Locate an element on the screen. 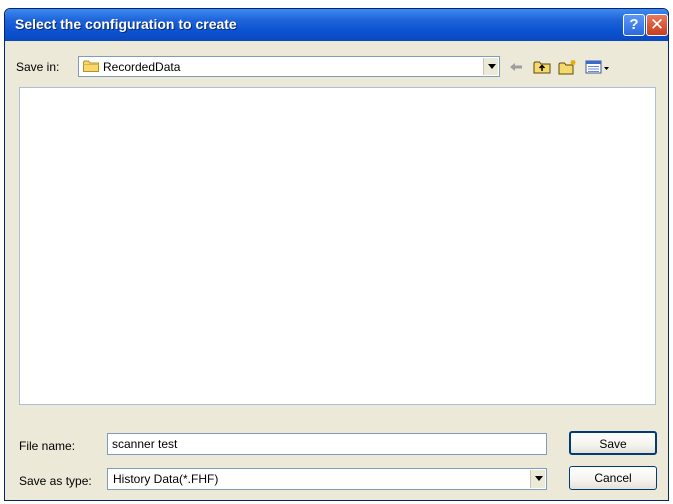 The image size is (673, 504). save-as-type-value: History Data(*.FHF) is located at coordinates (166, 479).